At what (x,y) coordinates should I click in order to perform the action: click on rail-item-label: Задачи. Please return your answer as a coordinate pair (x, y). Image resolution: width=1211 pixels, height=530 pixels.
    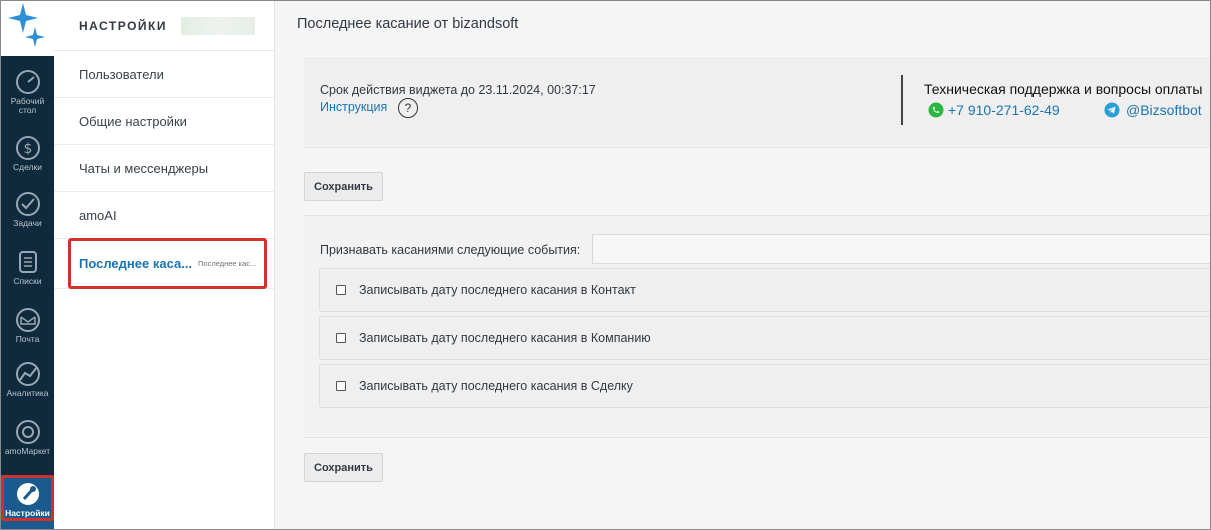
    Looking at the image, I should click on (27, 223).